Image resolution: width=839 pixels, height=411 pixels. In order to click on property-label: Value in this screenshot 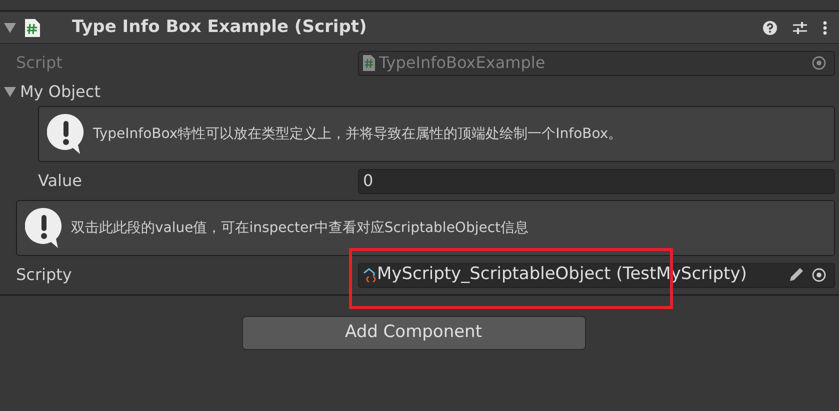, I will do `click(60, 181)`.